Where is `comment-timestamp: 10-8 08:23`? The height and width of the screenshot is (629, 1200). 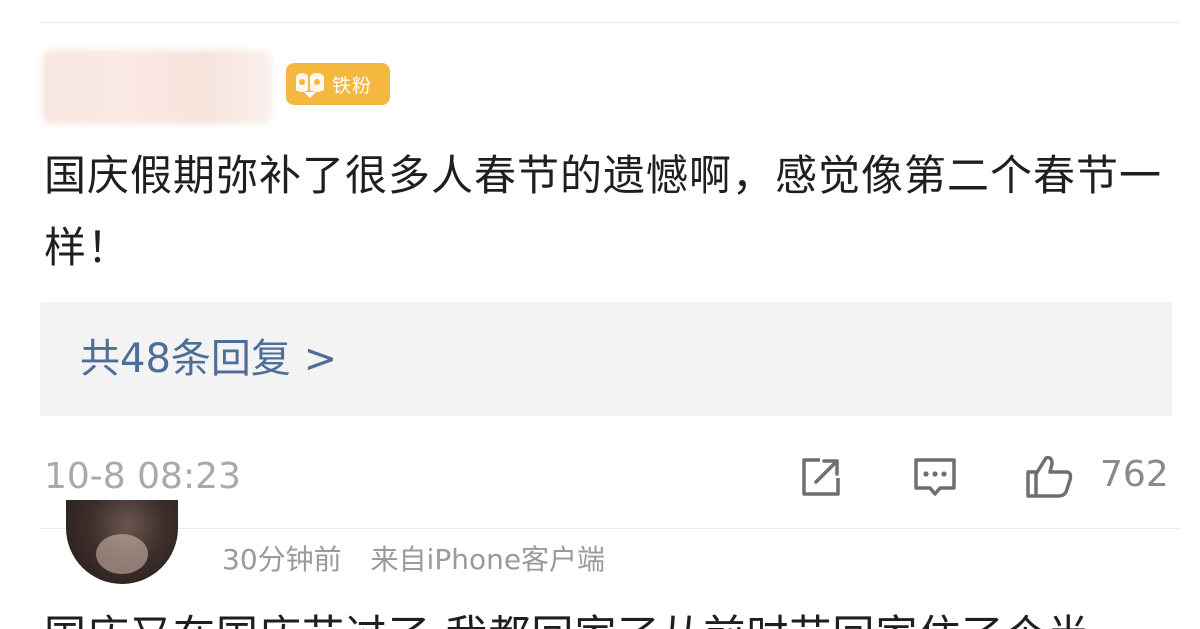 comment-timestamp: 10-8 08:23 is located at coordinates (142, 476).